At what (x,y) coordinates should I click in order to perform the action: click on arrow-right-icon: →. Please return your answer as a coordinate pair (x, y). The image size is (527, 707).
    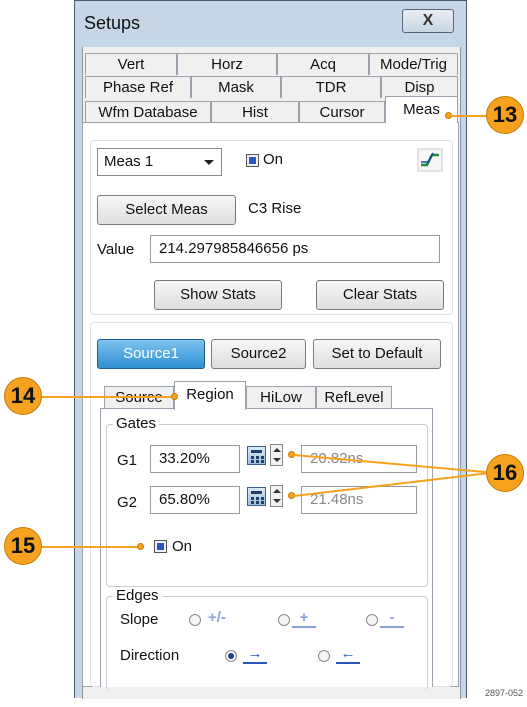
    Looking at the image, I should click on (255, 655).